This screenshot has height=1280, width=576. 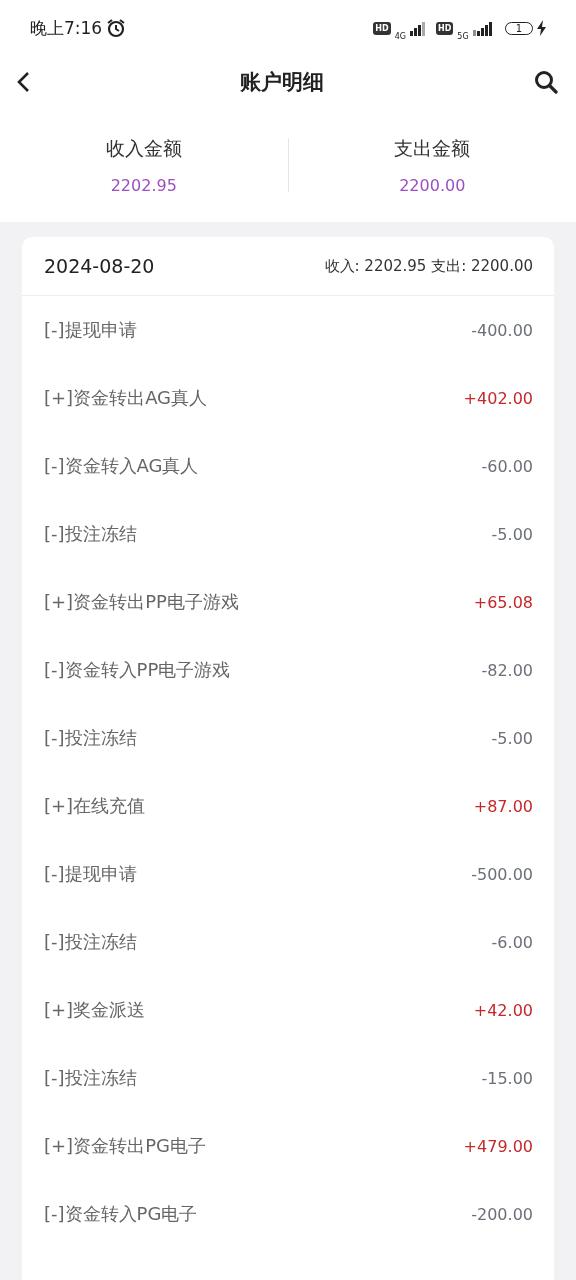 What do you see at coordinates (95, 806) in the screenshot?
I see `transaction-label: [+]在线充值` at bounding box center [95, 806].